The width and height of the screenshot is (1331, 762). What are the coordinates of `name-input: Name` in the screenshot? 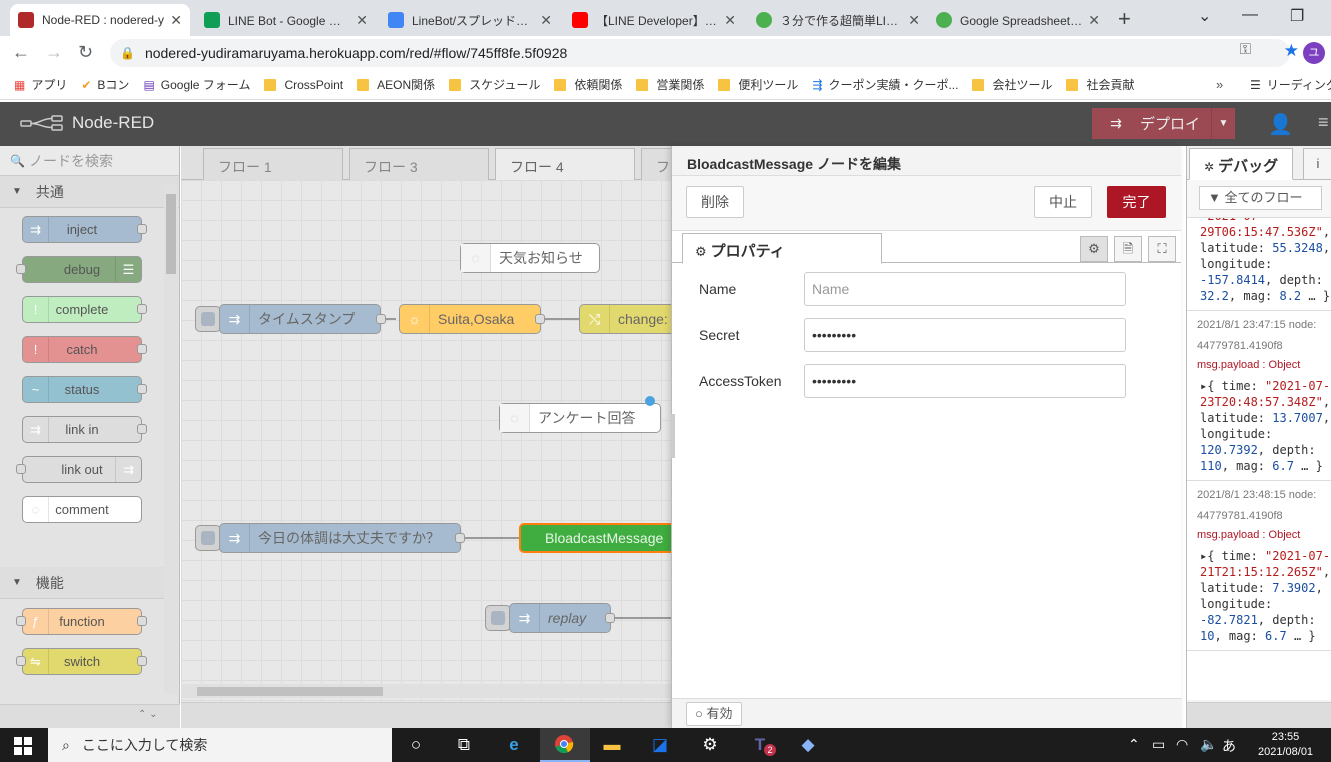 It's located at (965, 289).